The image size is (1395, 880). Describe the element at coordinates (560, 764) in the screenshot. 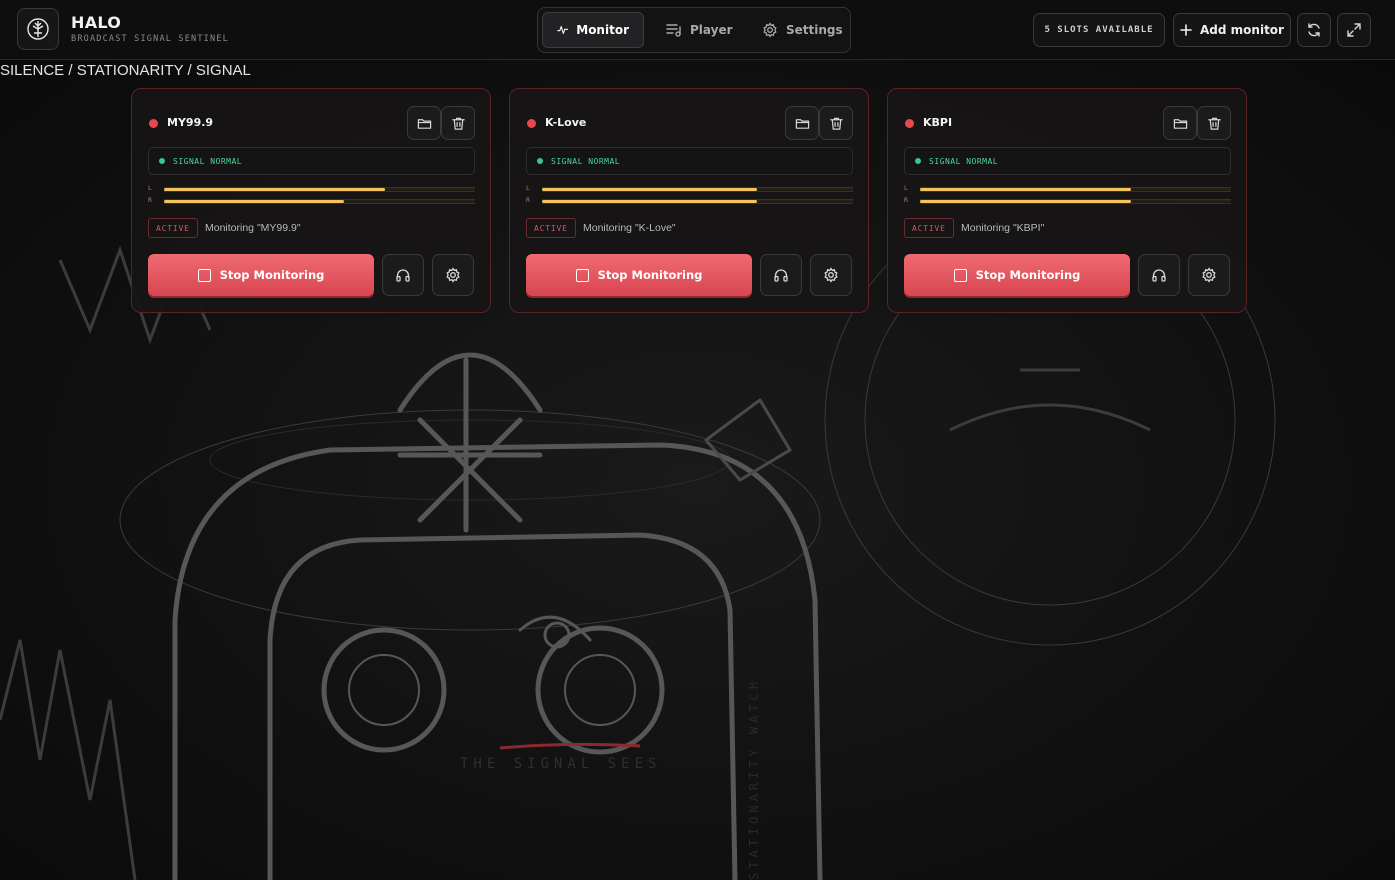

I see `svg-text: THE SIGNAL SEES` at that location.